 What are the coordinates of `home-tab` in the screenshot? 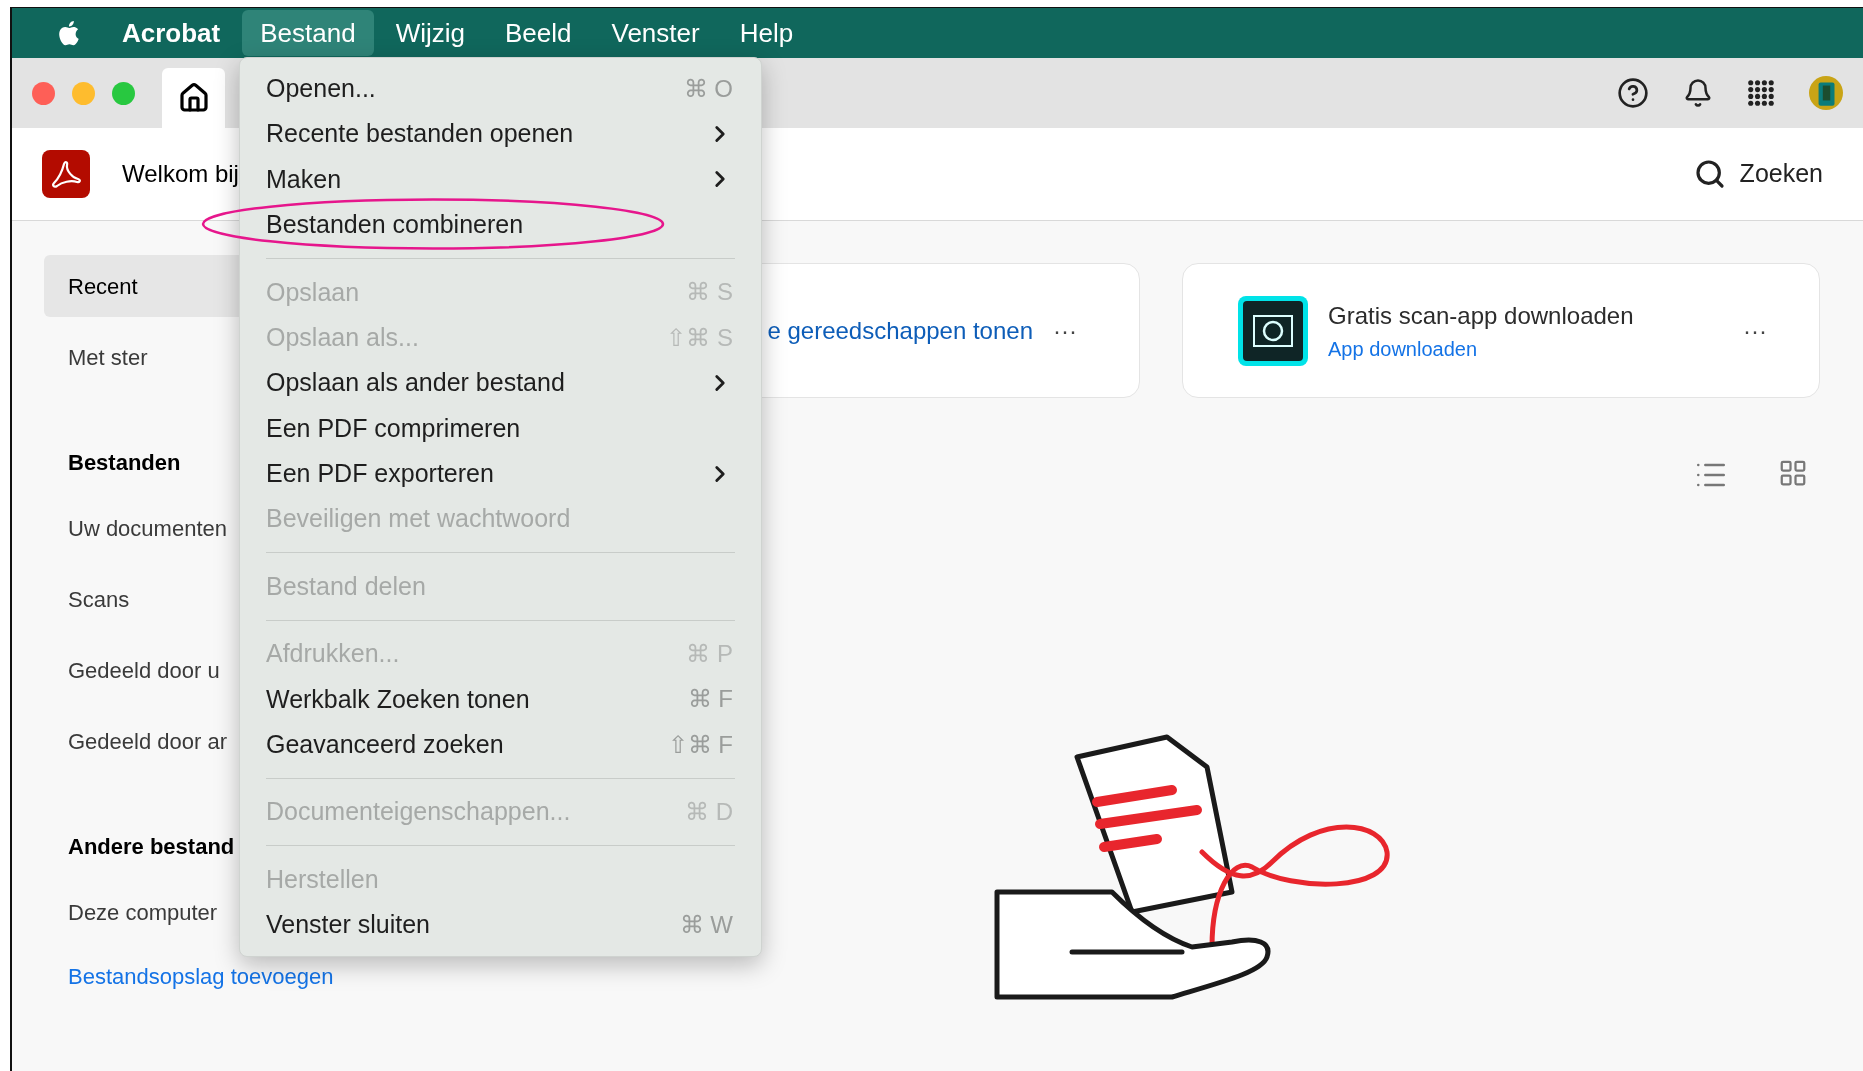 It's located at (193, 98).